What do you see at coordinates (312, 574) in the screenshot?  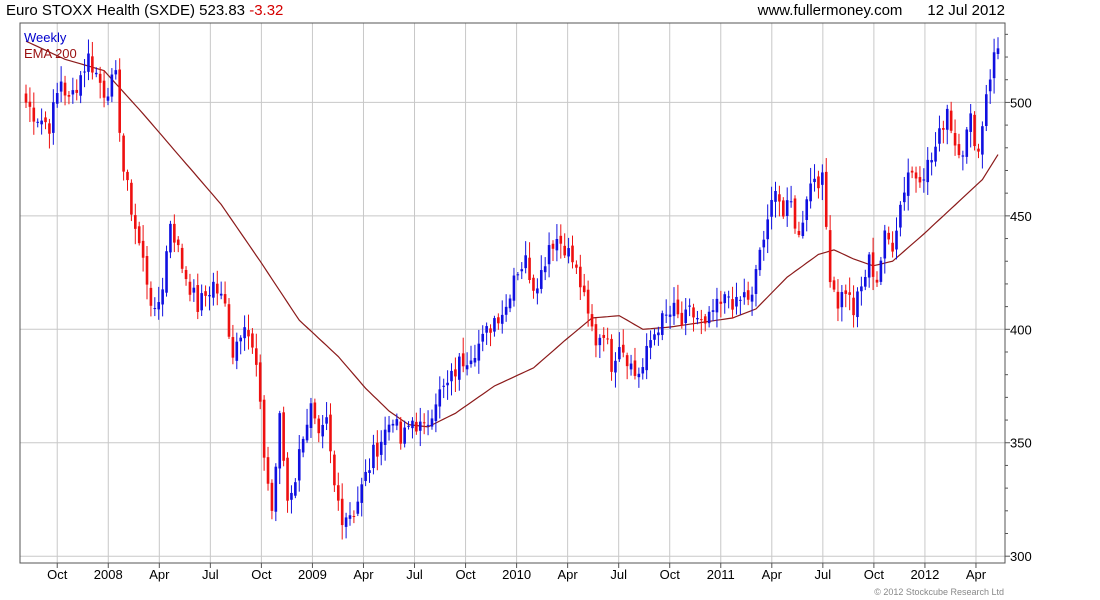 I see `x-tick-label: 2009` at bounding box center [312, 574].